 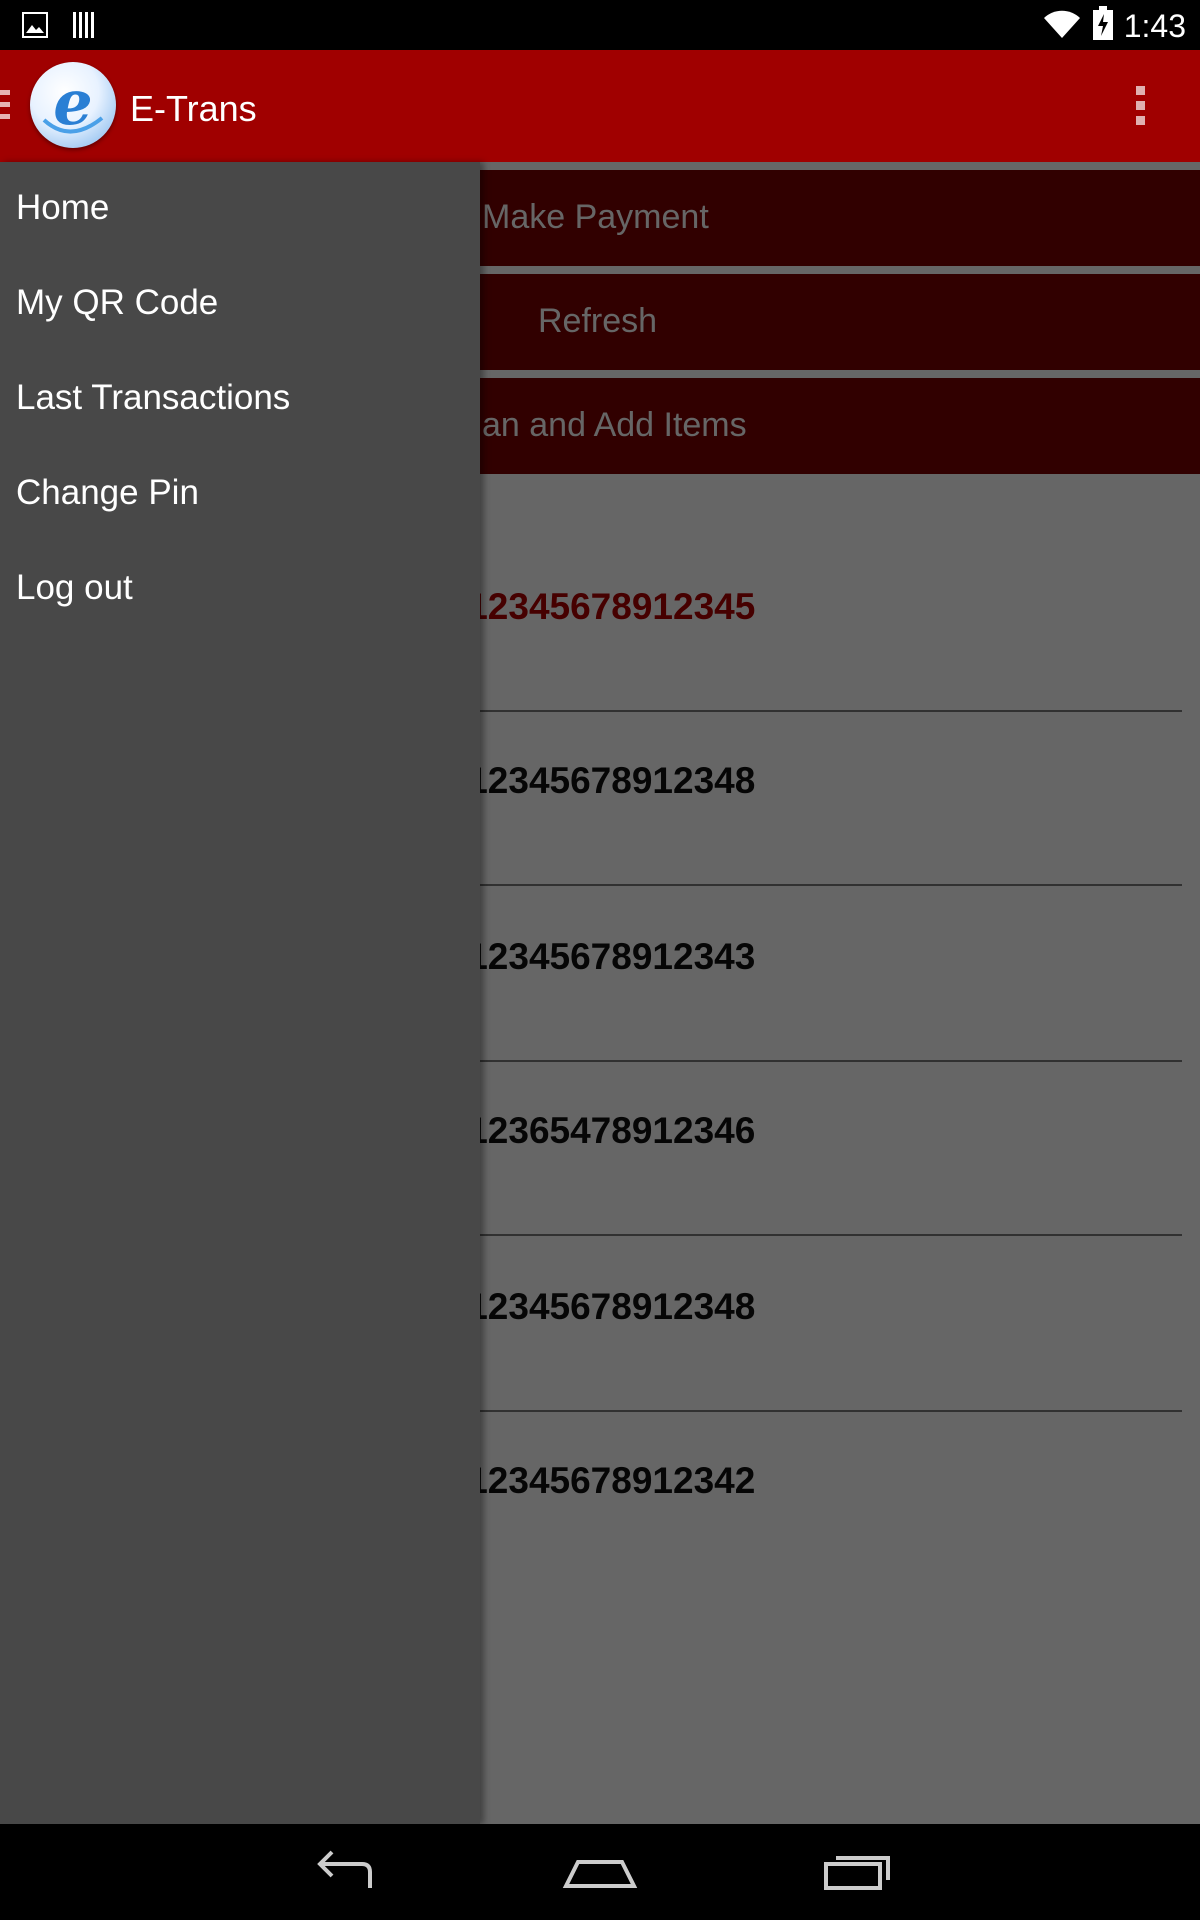 I want to click on drawer-item-label: Change Pin, so click(x=107, y=492).